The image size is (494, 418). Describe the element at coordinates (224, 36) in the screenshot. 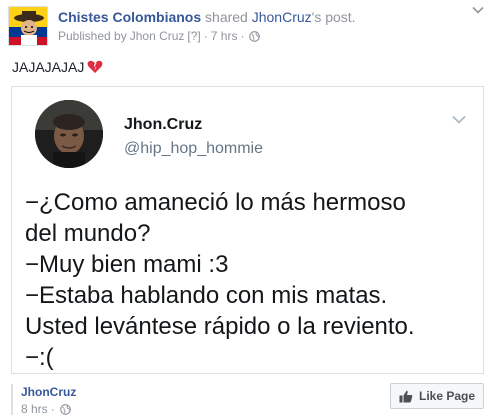

I see `post-timestamp: 7 hrs` at that location.